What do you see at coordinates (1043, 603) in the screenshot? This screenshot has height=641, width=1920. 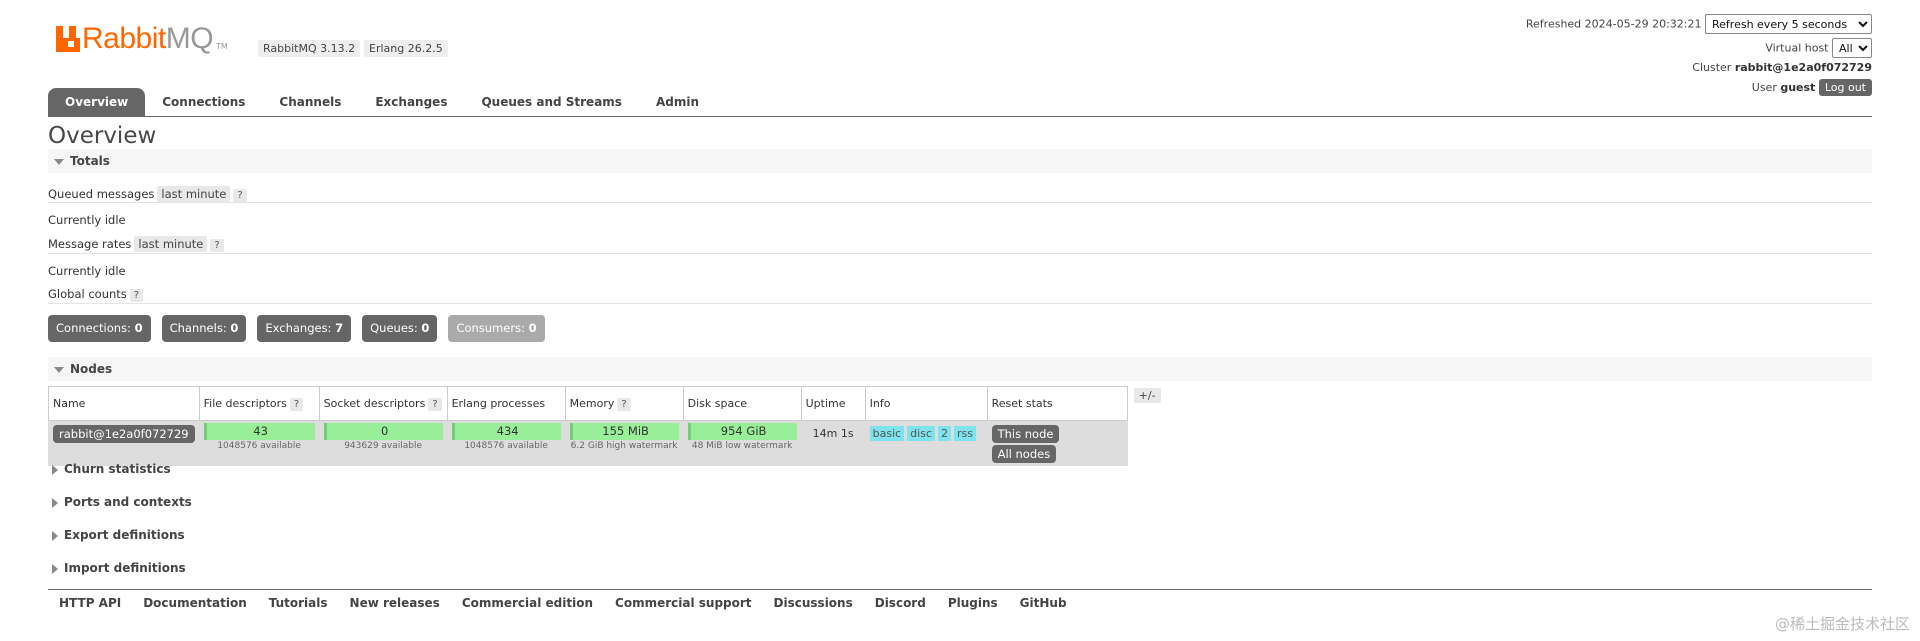 I see `footer-link-github: GitHub` at bounding box center [1043, 603].